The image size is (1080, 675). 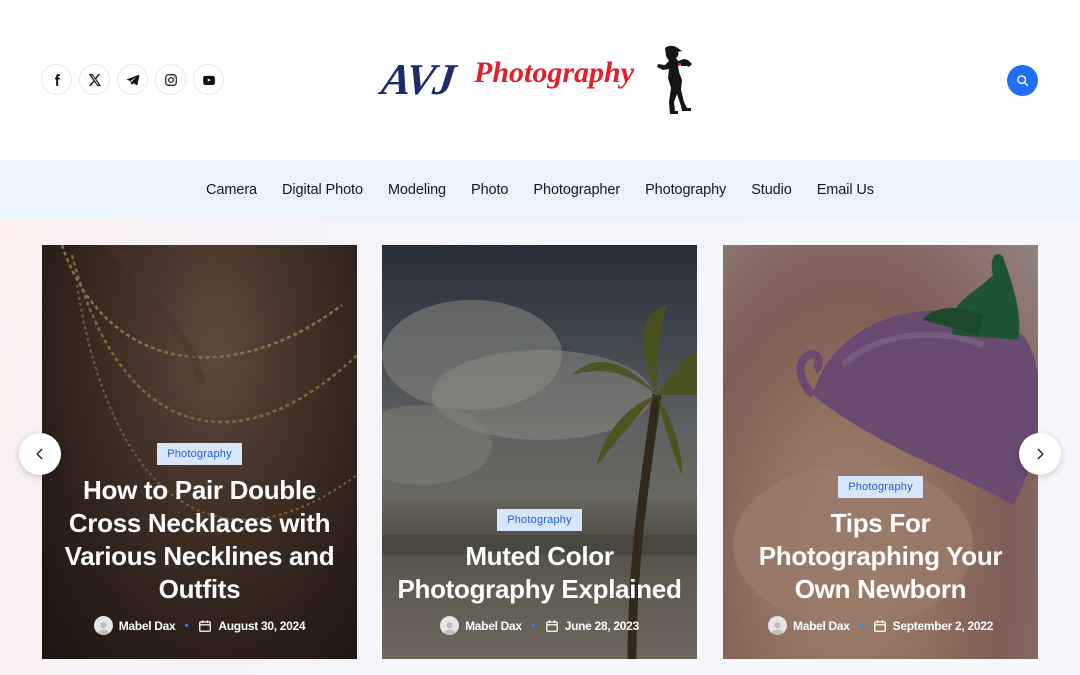 I want to click on post-meta: Mabel Dax June 28, 2023, so click(x=539, y=625).